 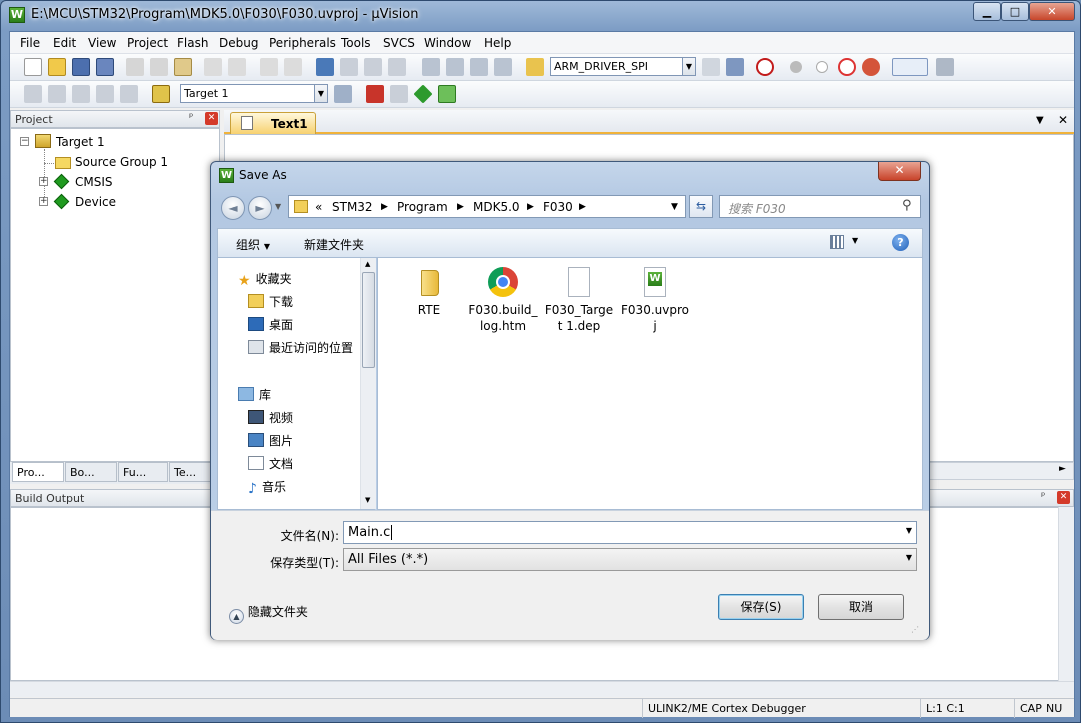 I want to click on target-select: Target 1 ▼, so click(x=254, y=93).